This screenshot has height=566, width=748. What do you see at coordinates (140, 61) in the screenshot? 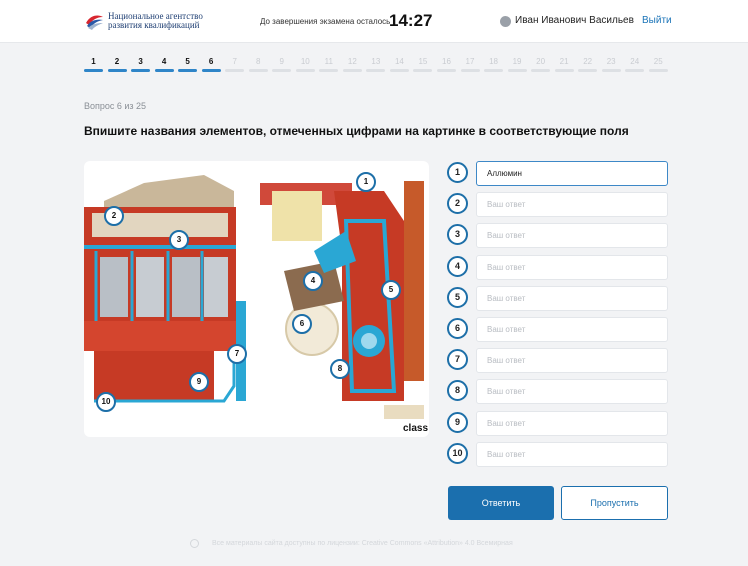
I see `progress-step-number: 3` at bounding box center [140, 61].